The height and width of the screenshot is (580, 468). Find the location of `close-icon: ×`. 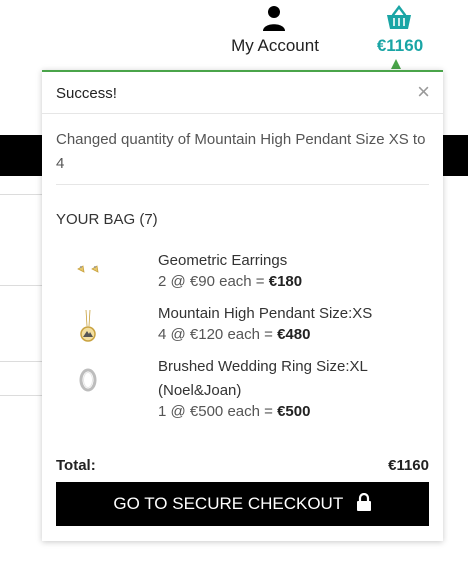

close-icon: × is located at coordinates (423, 92).